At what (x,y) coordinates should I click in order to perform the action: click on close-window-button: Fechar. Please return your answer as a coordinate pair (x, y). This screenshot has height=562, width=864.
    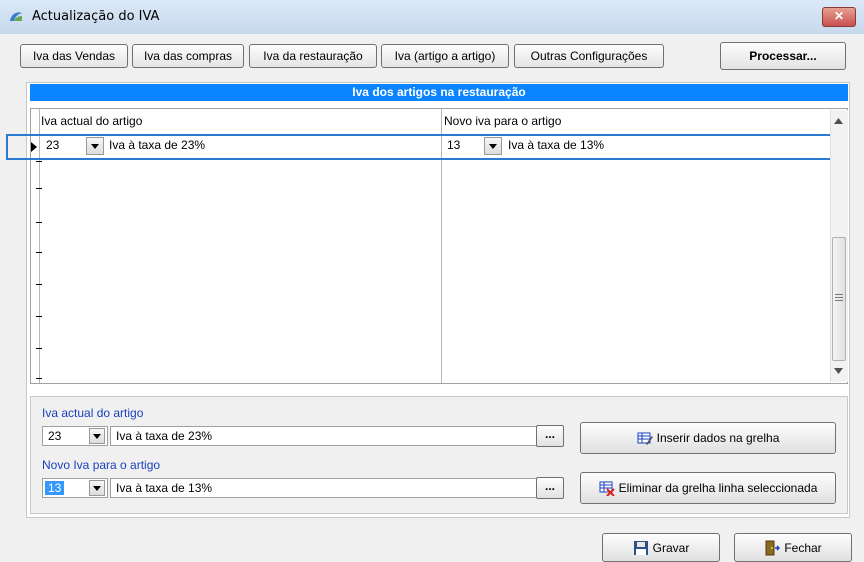
    Looking at the image, I should click on (793, 547).